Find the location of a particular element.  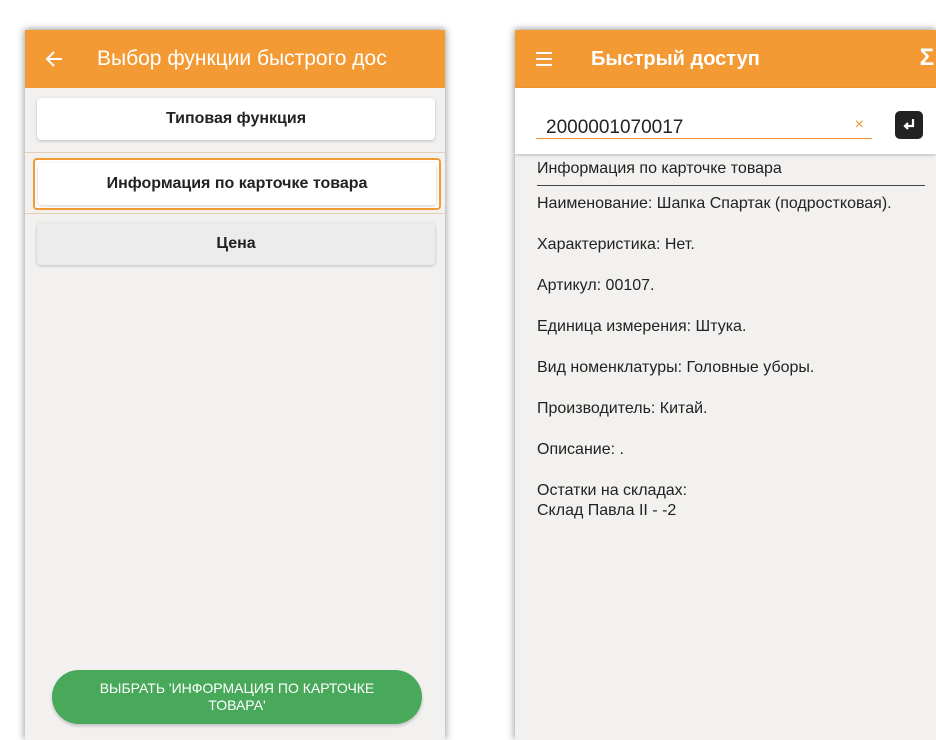

info-manufacturer: Производитель: Китай. is located at coordinates (622, 408).